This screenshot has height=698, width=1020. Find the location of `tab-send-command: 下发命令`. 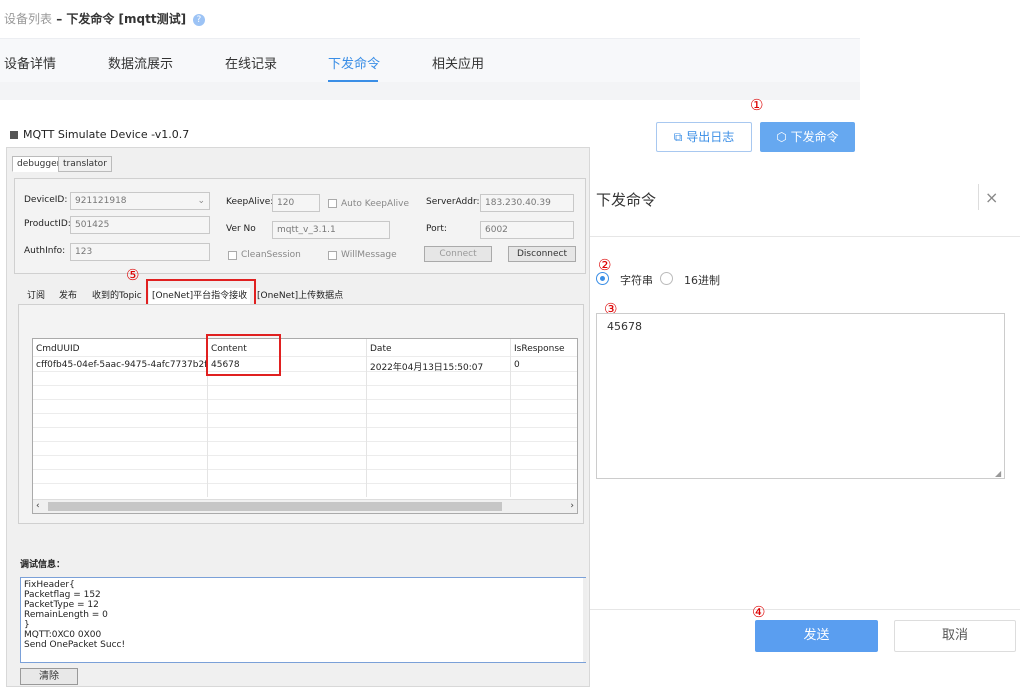

tab-send-command: 下发命令 is located at coordinates (354, 62).